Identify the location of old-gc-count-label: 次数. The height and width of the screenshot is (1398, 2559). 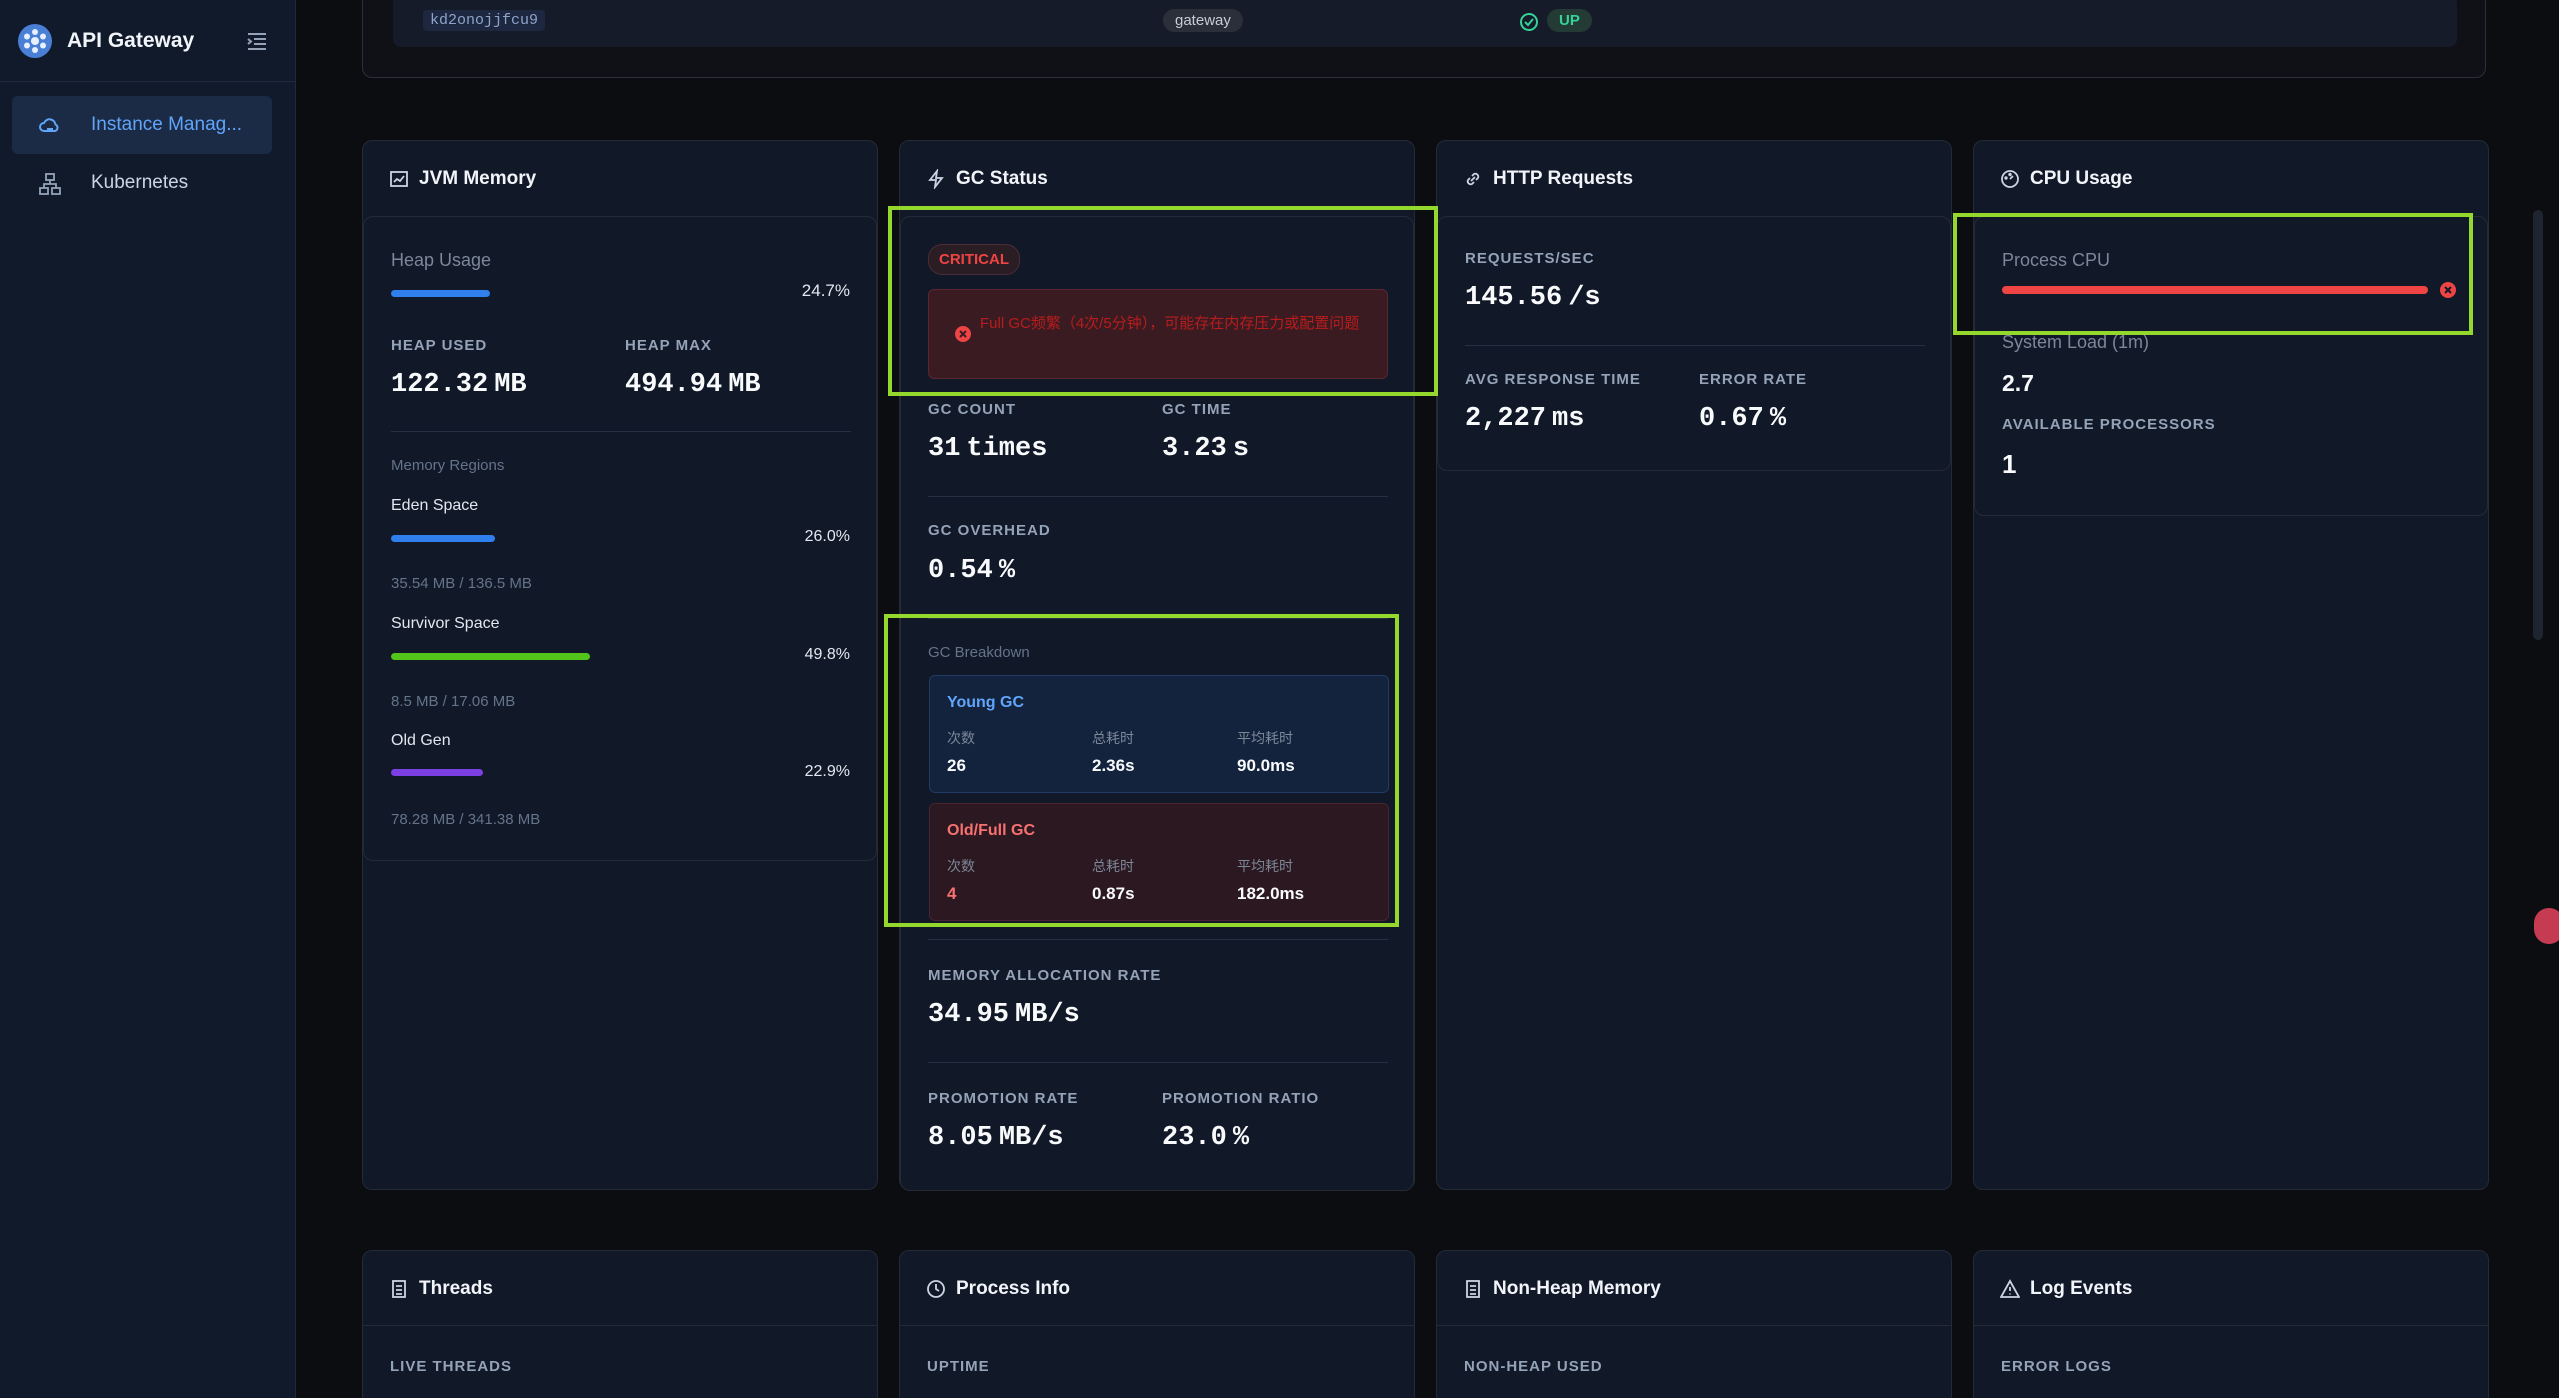
(961, 866).